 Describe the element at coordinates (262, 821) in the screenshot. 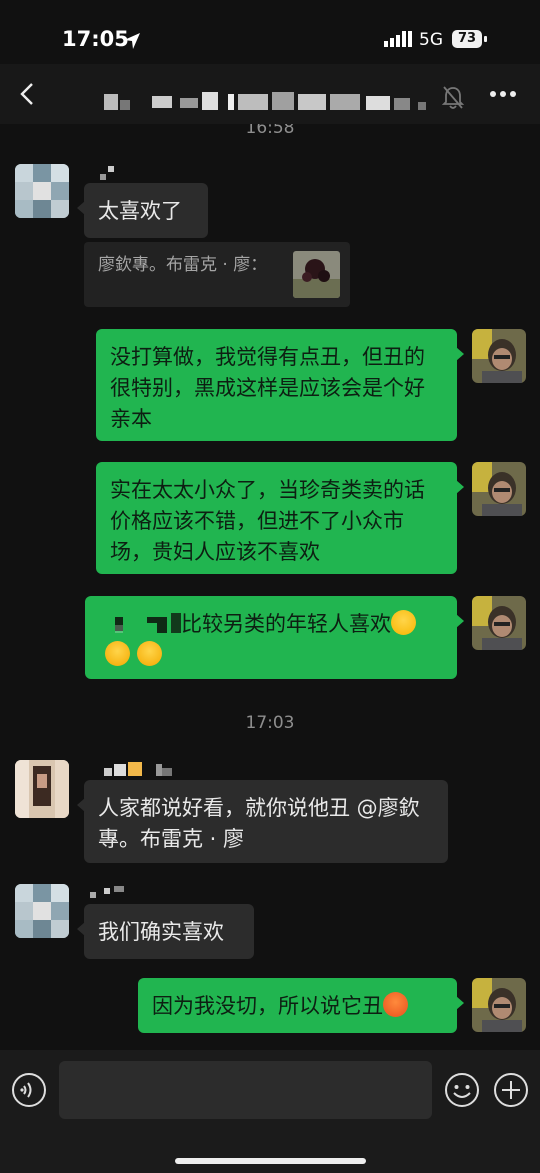

I see `message-bubble: 人家都说好看，就你说他丑 @廖欽專。布雷克 · 廖` at that location.